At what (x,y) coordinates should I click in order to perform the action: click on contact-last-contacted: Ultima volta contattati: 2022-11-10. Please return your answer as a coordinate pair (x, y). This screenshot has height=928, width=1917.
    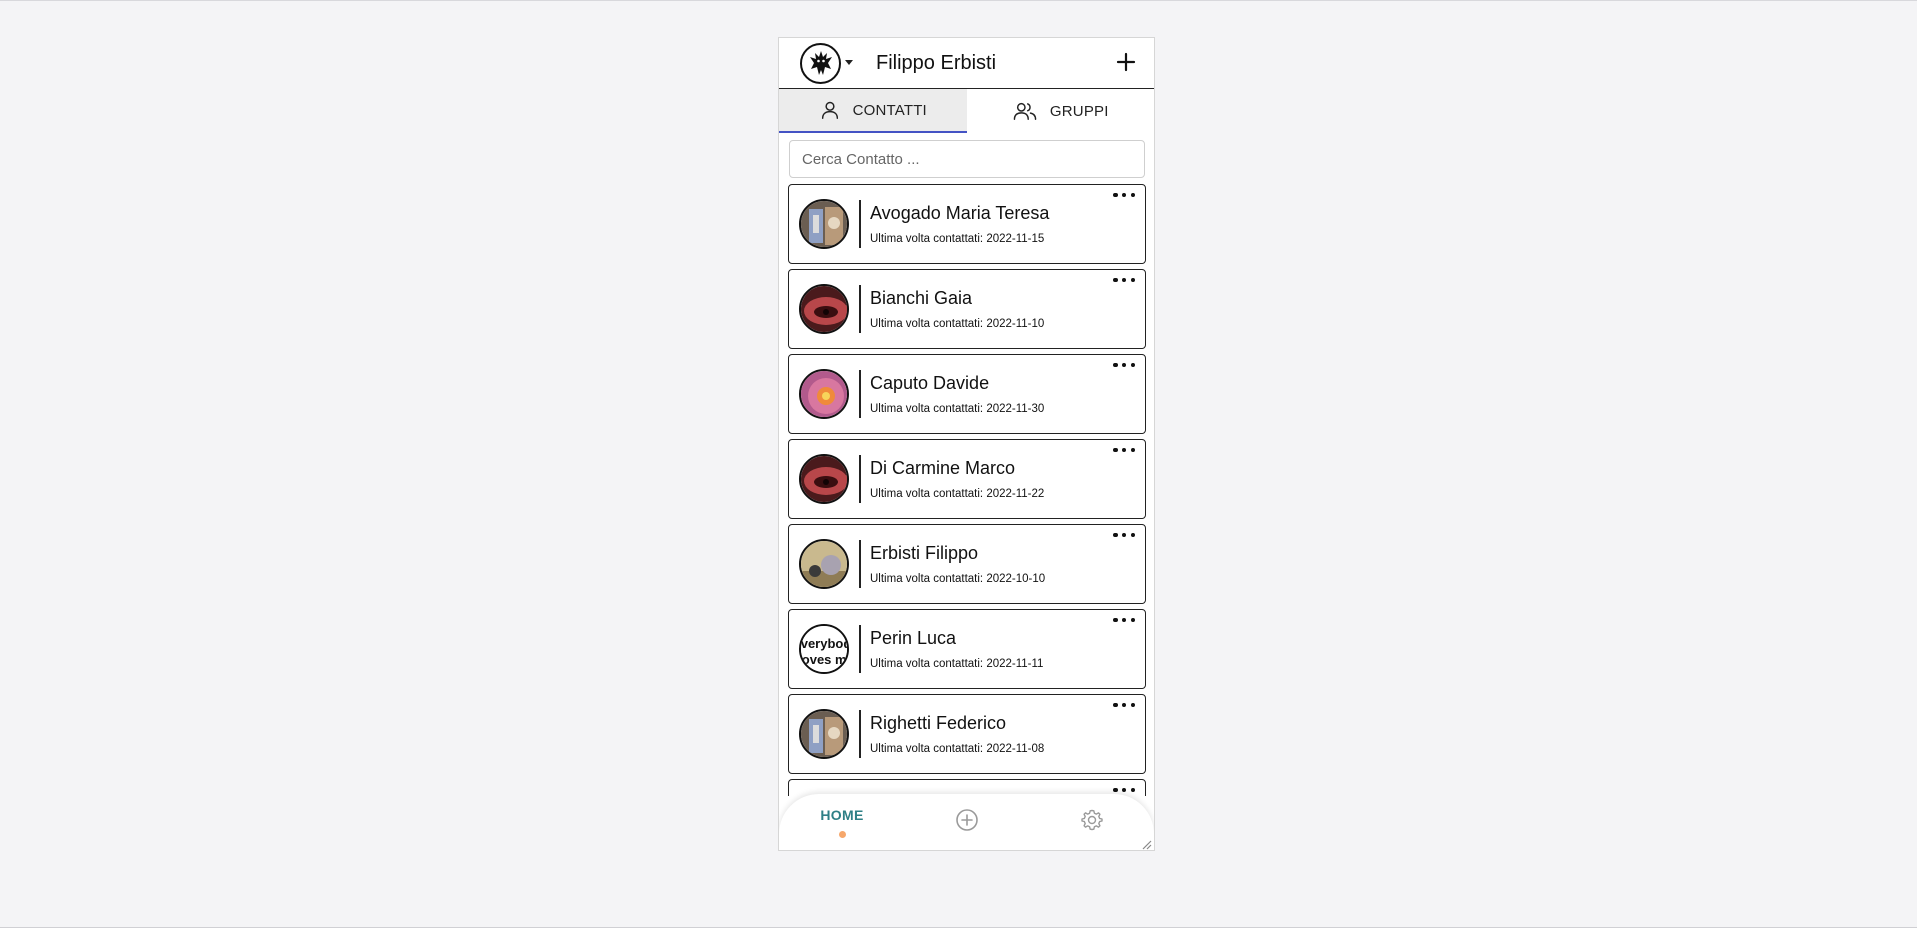
    Looking at the image, I should click on (957, 324).